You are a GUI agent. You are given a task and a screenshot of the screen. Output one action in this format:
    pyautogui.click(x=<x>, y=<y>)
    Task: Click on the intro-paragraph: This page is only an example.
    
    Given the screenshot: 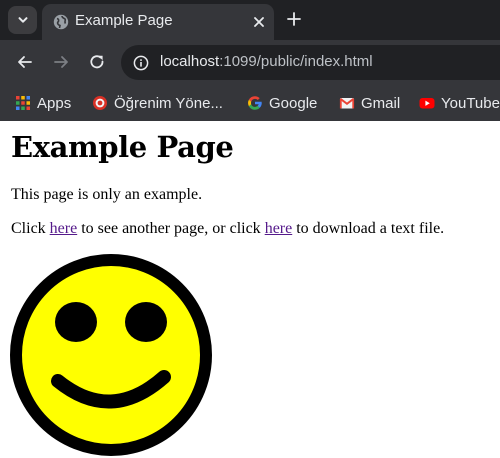 What is the action you would take?
    pyautogui.click(x=107, y=194)
    